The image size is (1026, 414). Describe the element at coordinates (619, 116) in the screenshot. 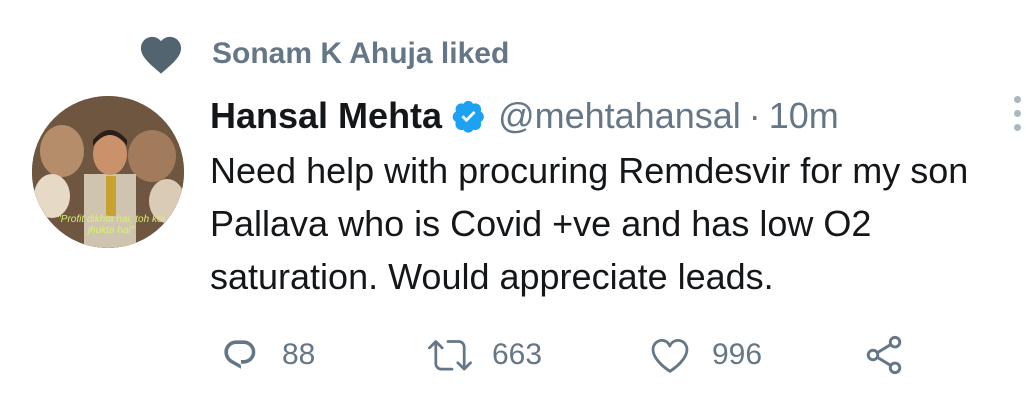

I see `author-handle: @mehtahansal` at that location.